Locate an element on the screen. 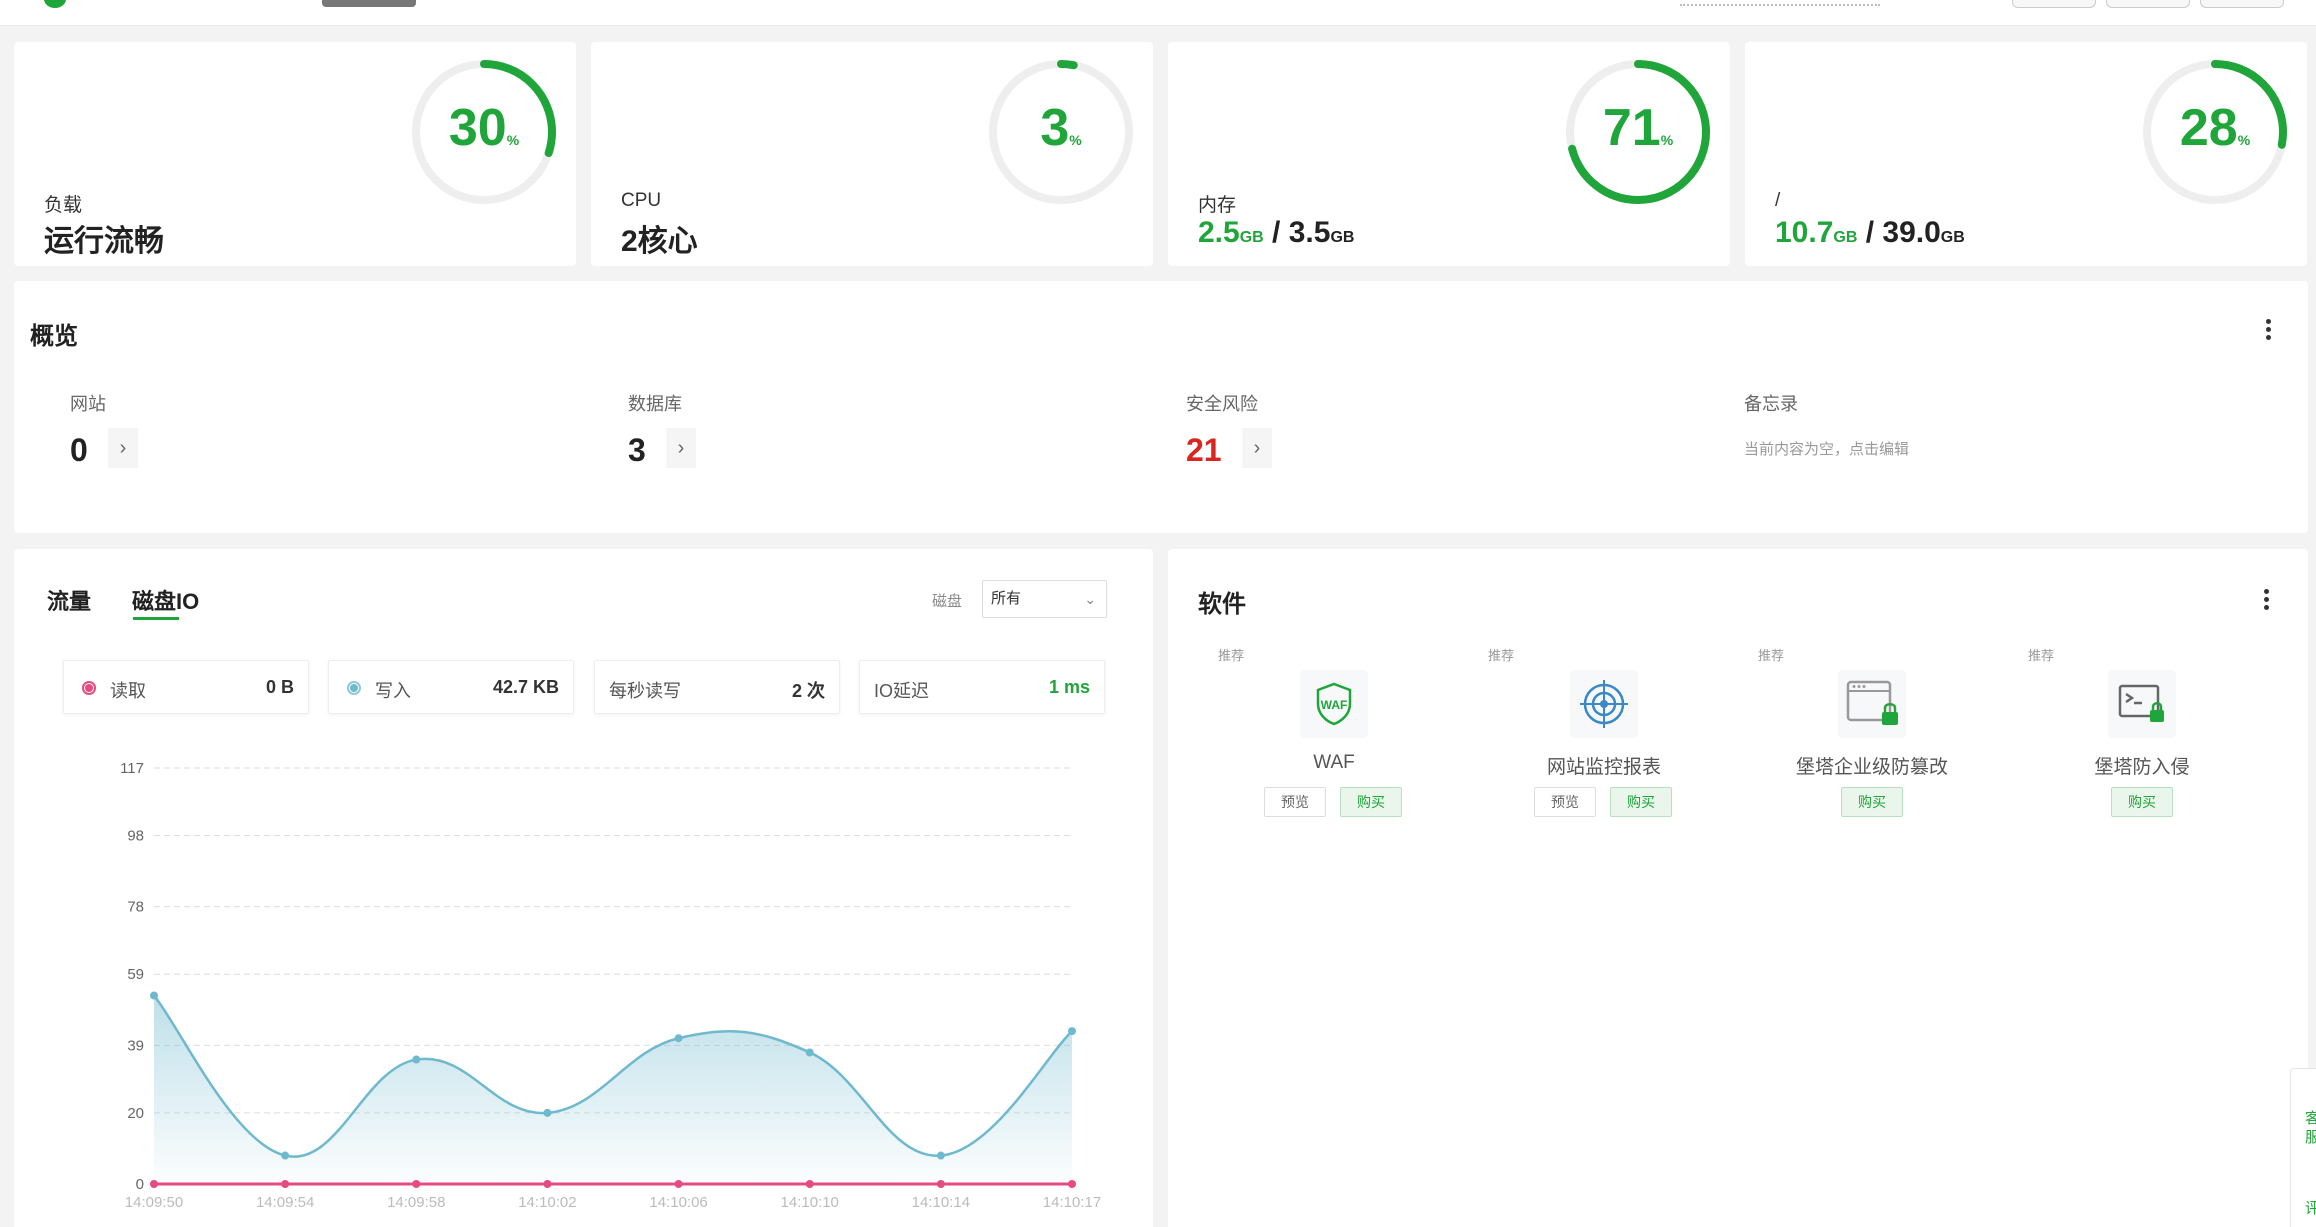 This screenshot has height=1227, width=2316. load-percent: 30% is located at coordinates (484, 128).